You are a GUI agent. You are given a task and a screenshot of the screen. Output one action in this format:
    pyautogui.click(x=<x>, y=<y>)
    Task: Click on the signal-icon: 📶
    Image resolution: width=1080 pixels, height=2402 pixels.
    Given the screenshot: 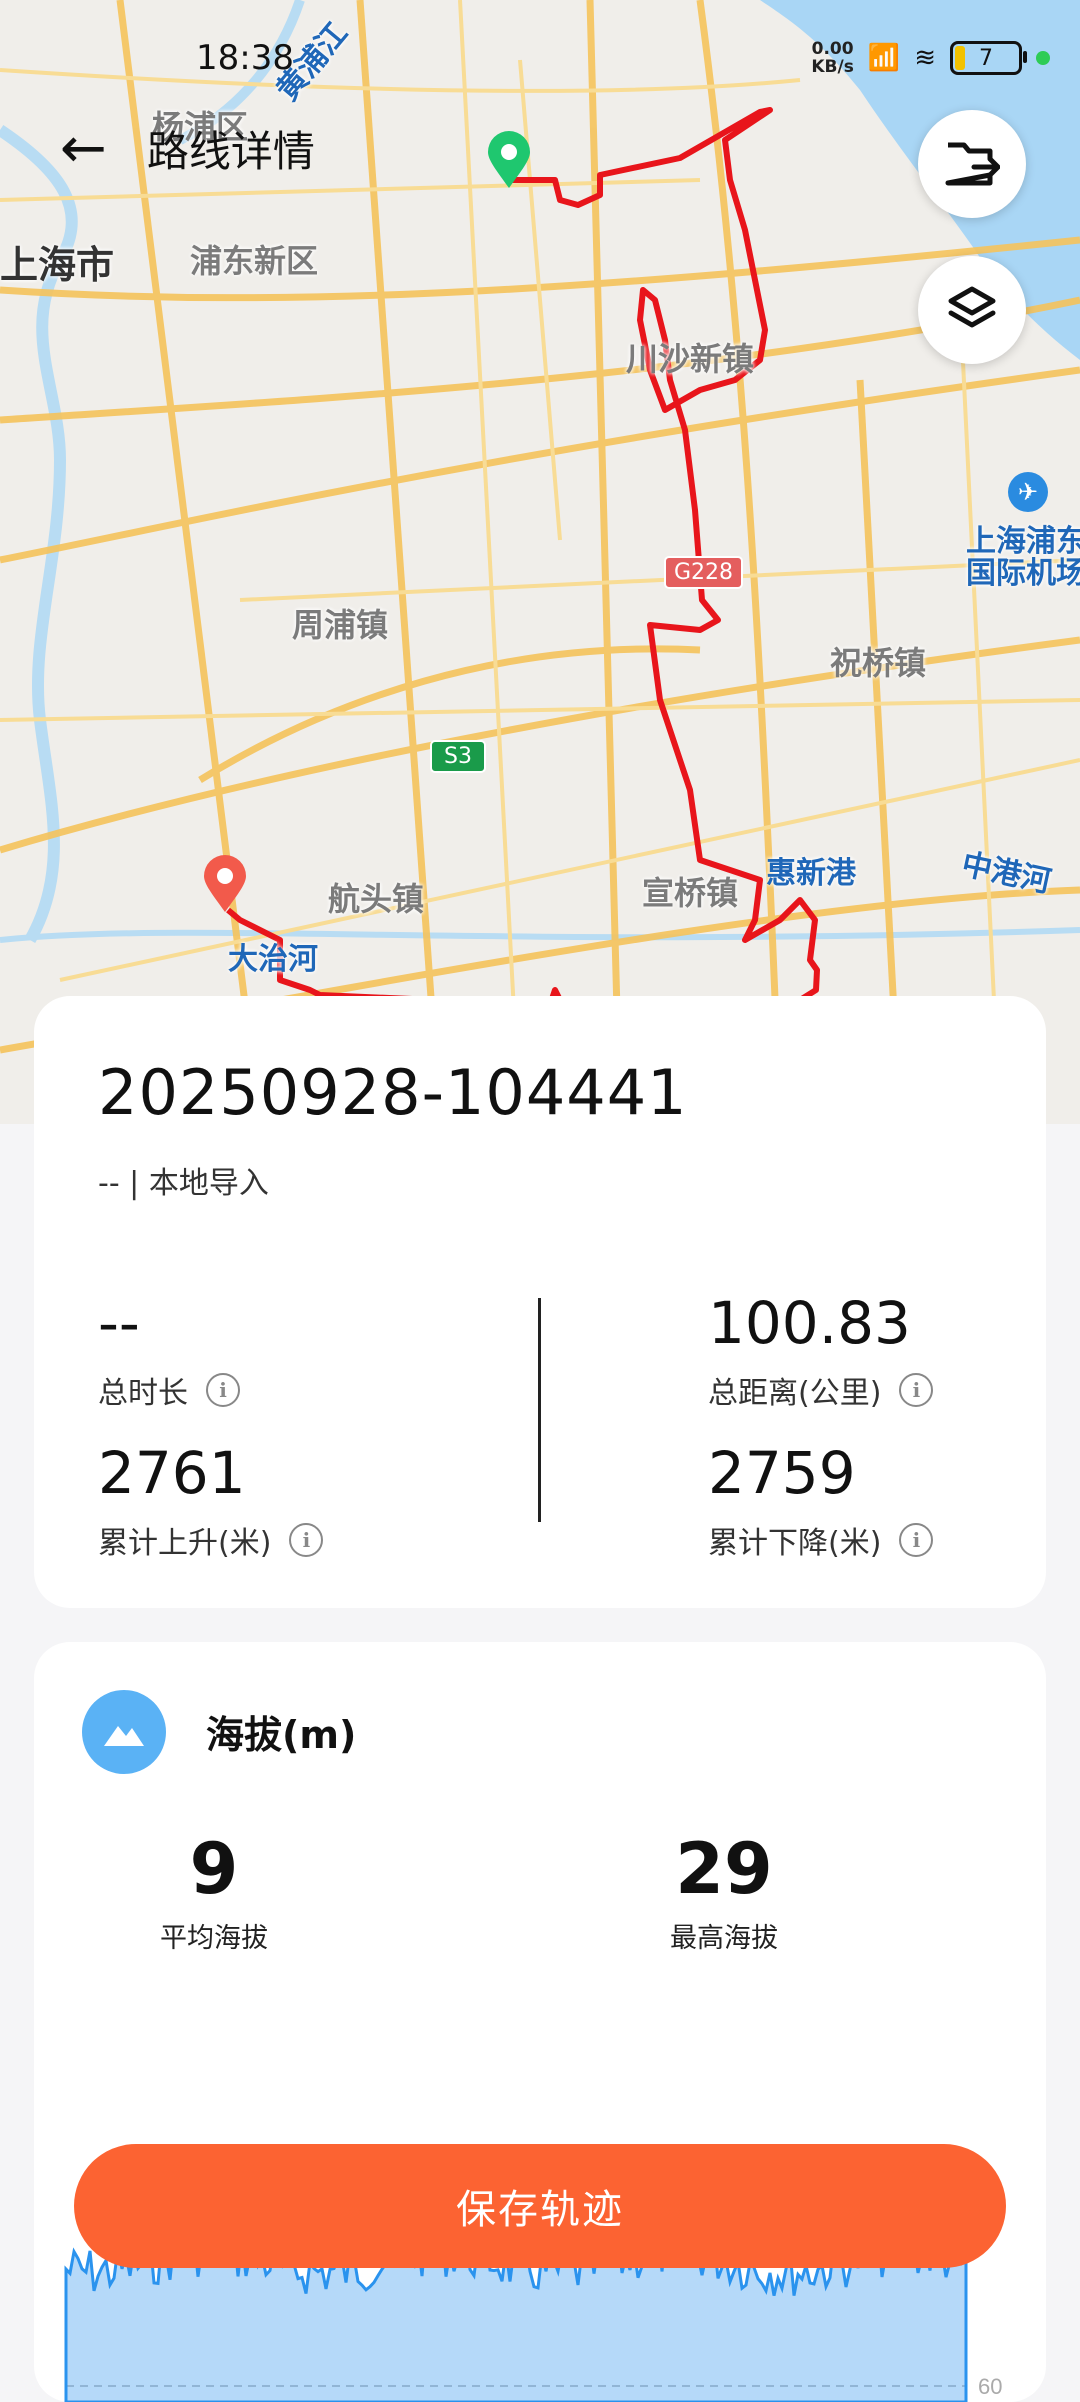 What is the action you would take?
    pyautogui.click(x=884, y=58)
    